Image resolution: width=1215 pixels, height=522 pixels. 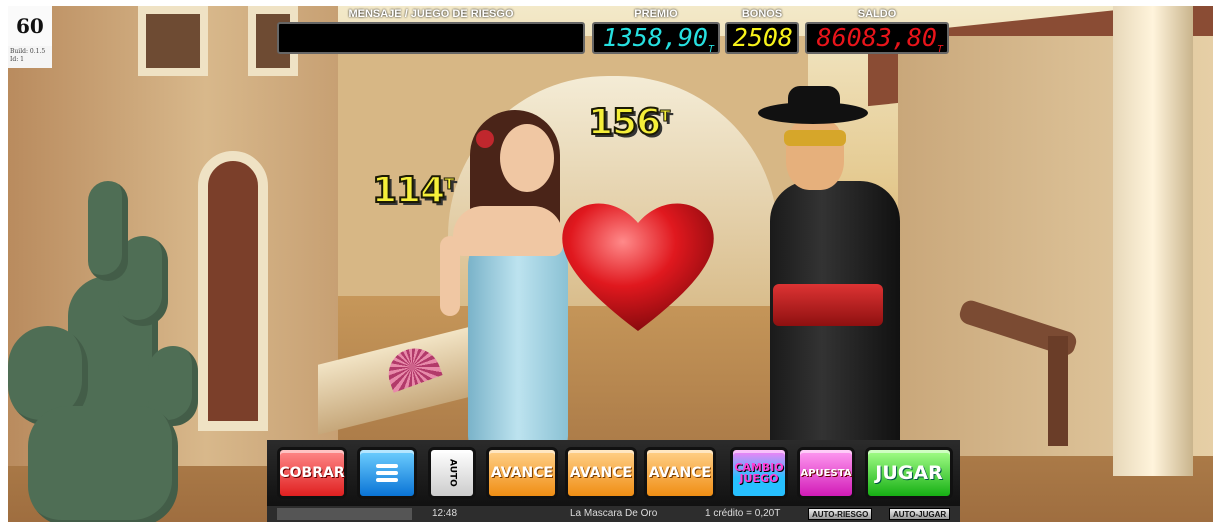 What do you see at coordinates (449, 184) in the screenshot?
I see `left-prize-unit: T` at bounding box center [449, 184].